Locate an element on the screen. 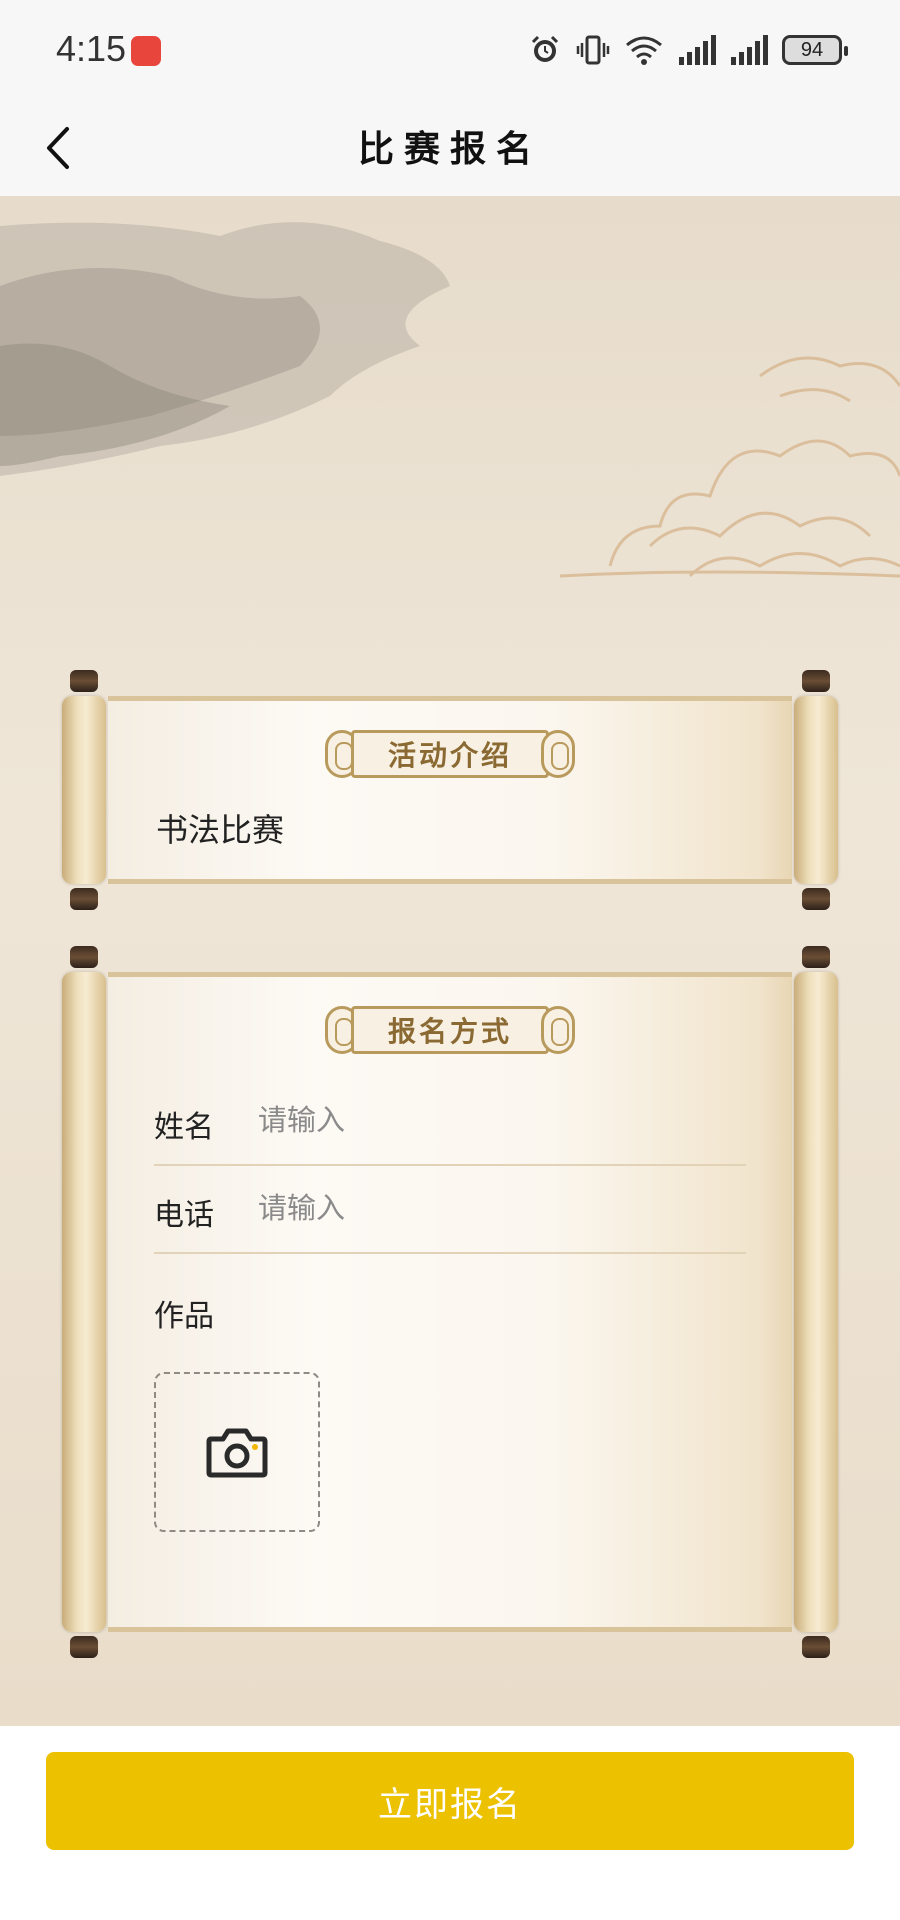 The height and width of the screenshot is (1920, 900). status-bar: 4:15 94 is located at coordinates (450, 50).